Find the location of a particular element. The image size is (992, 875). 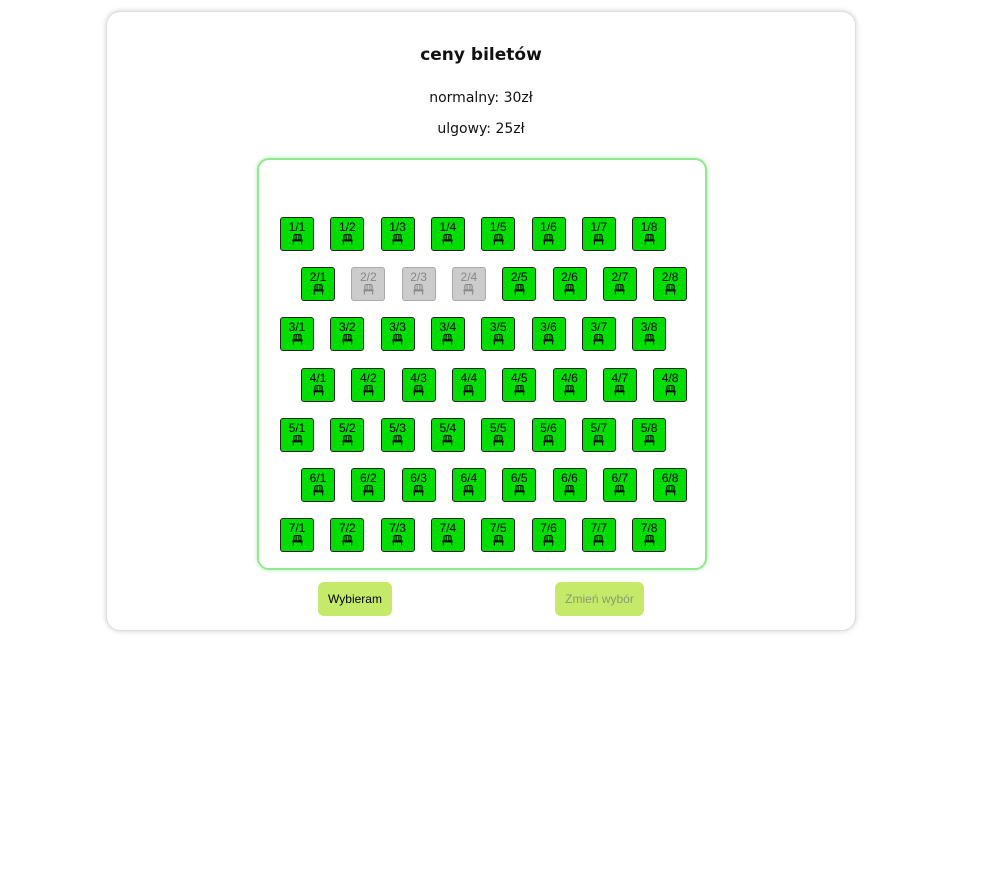

seat-1-2: 1/2 is located at coordinates (347, 234).